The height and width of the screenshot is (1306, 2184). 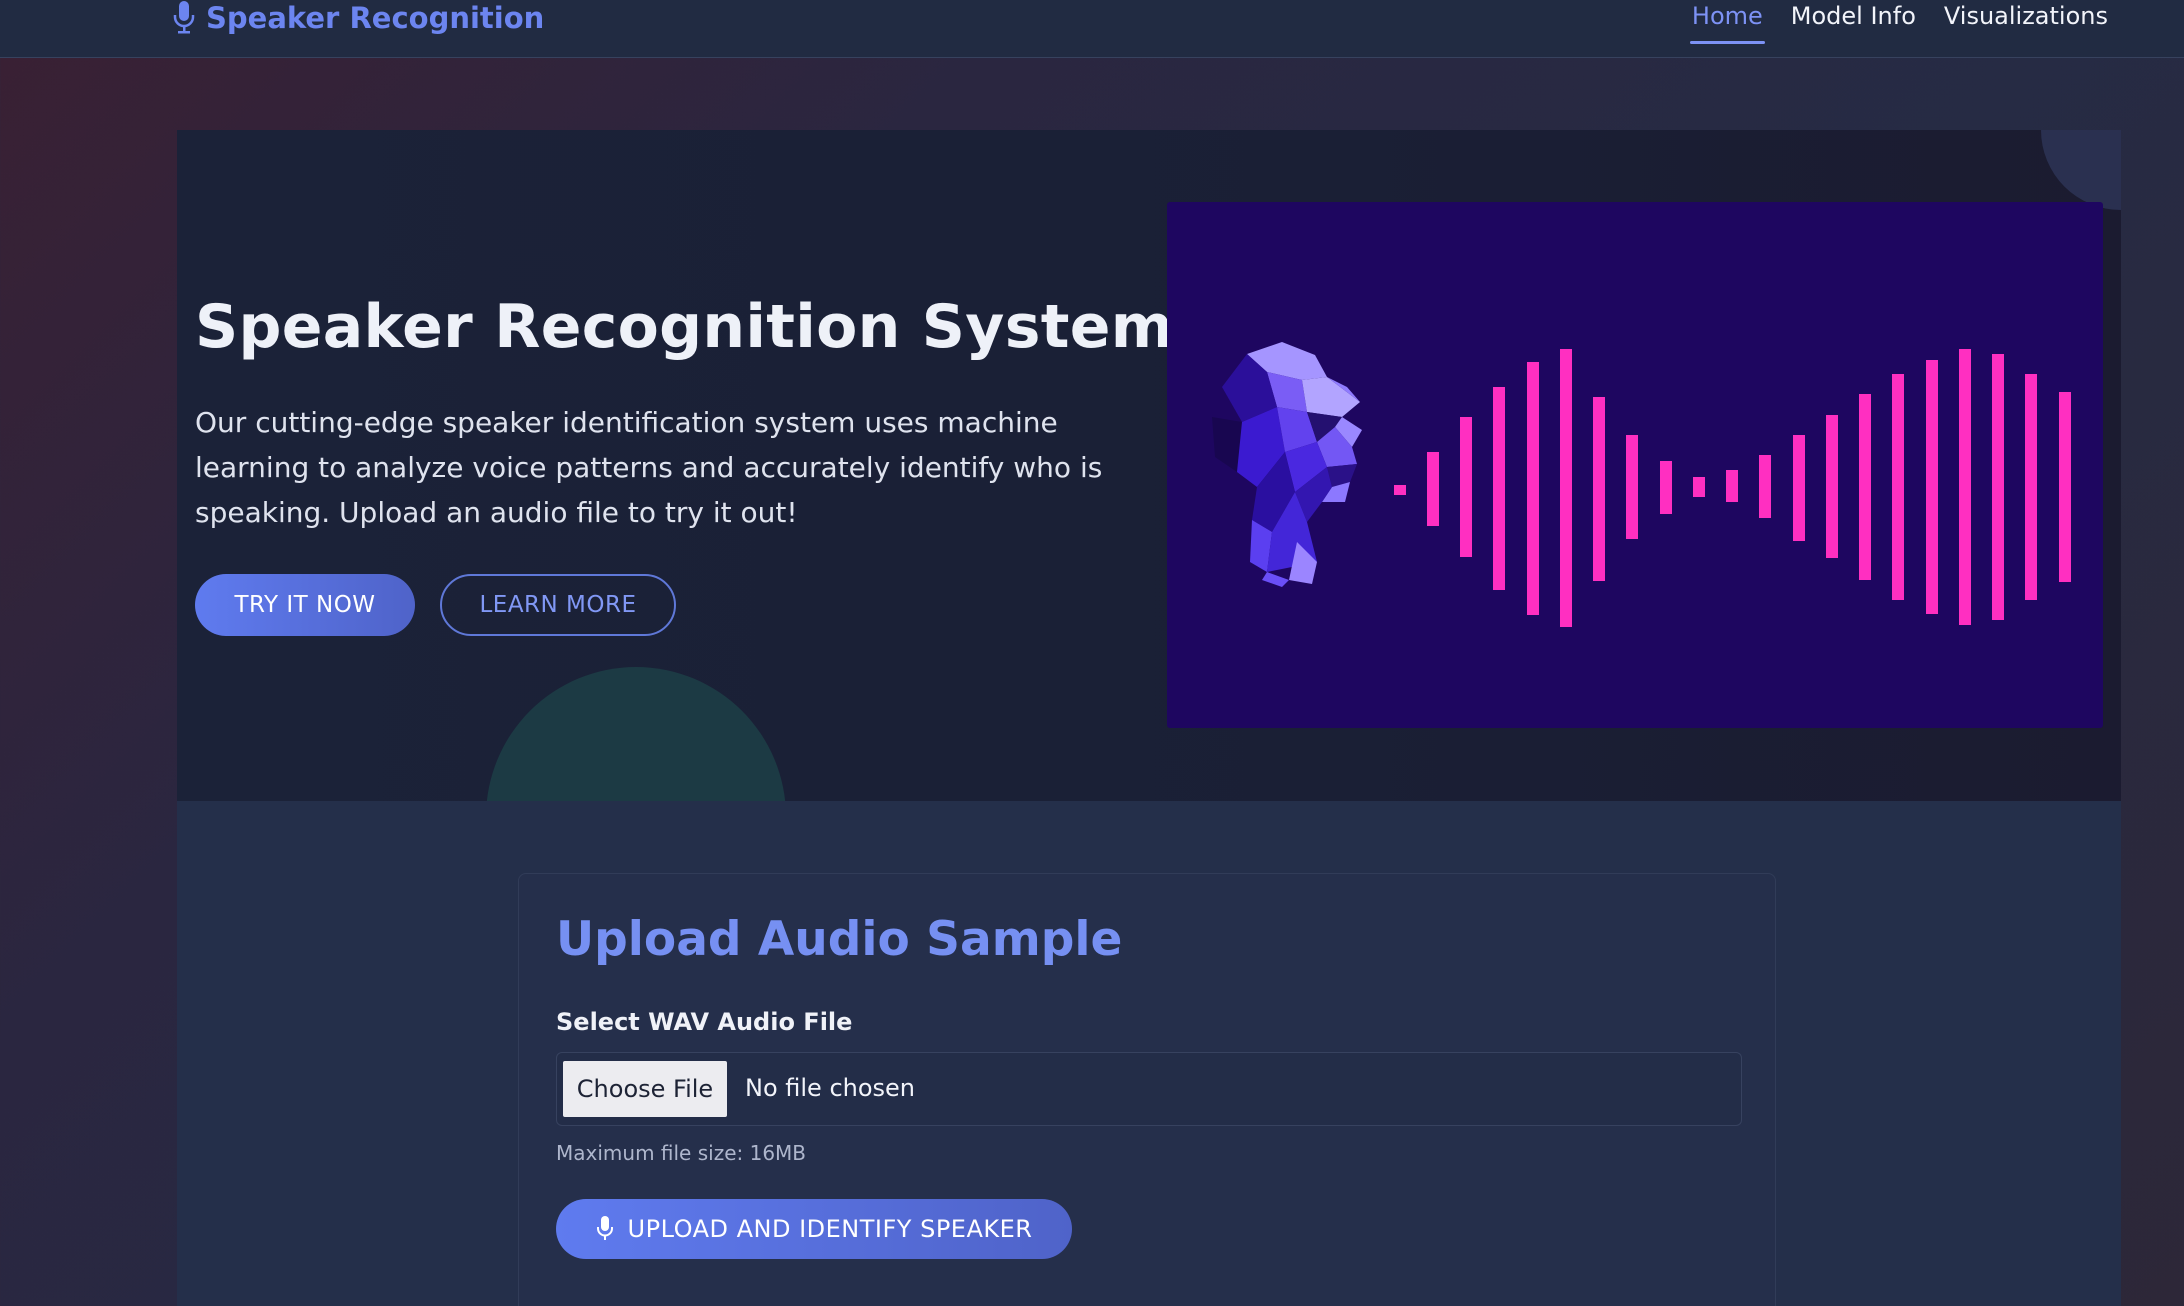 I want to click on audio-file-input: Choose File No file chosen, so click(x=1149, y=1089).